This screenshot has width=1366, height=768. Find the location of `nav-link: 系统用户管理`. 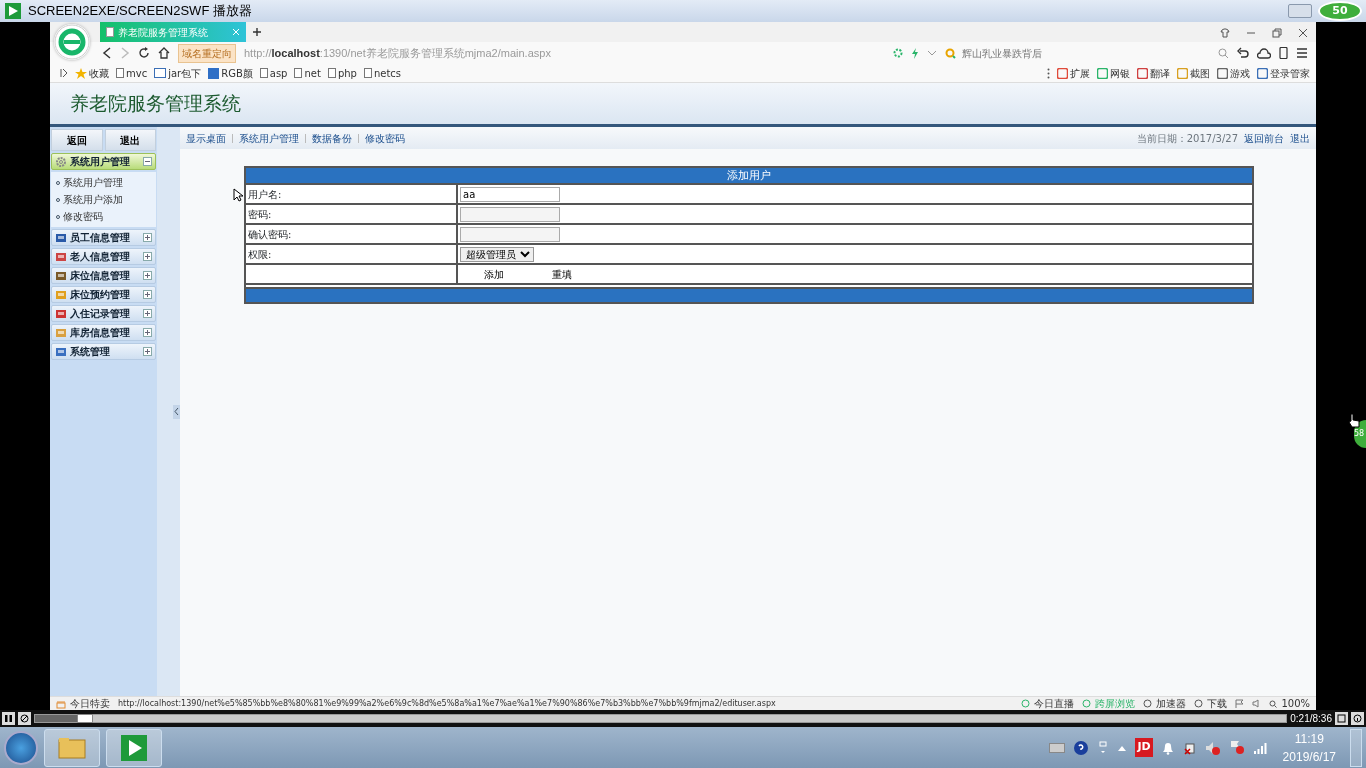

nav-link: 系统用户管理 is located at coordinates (269, 138).